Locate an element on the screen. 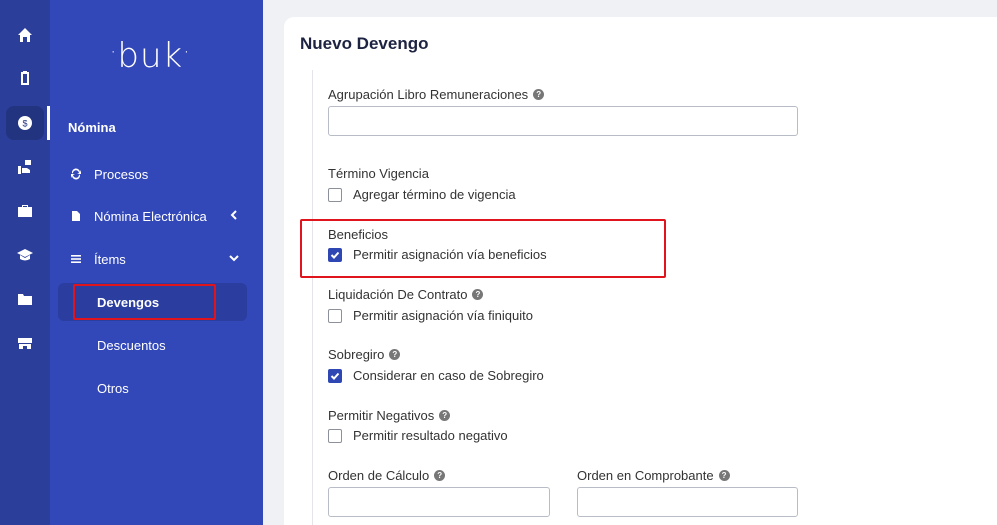 The height and width of the screenshot is (525, 997). orden-calculo-label: Orden de Cálculo ? is located at coordinates (387, 475).